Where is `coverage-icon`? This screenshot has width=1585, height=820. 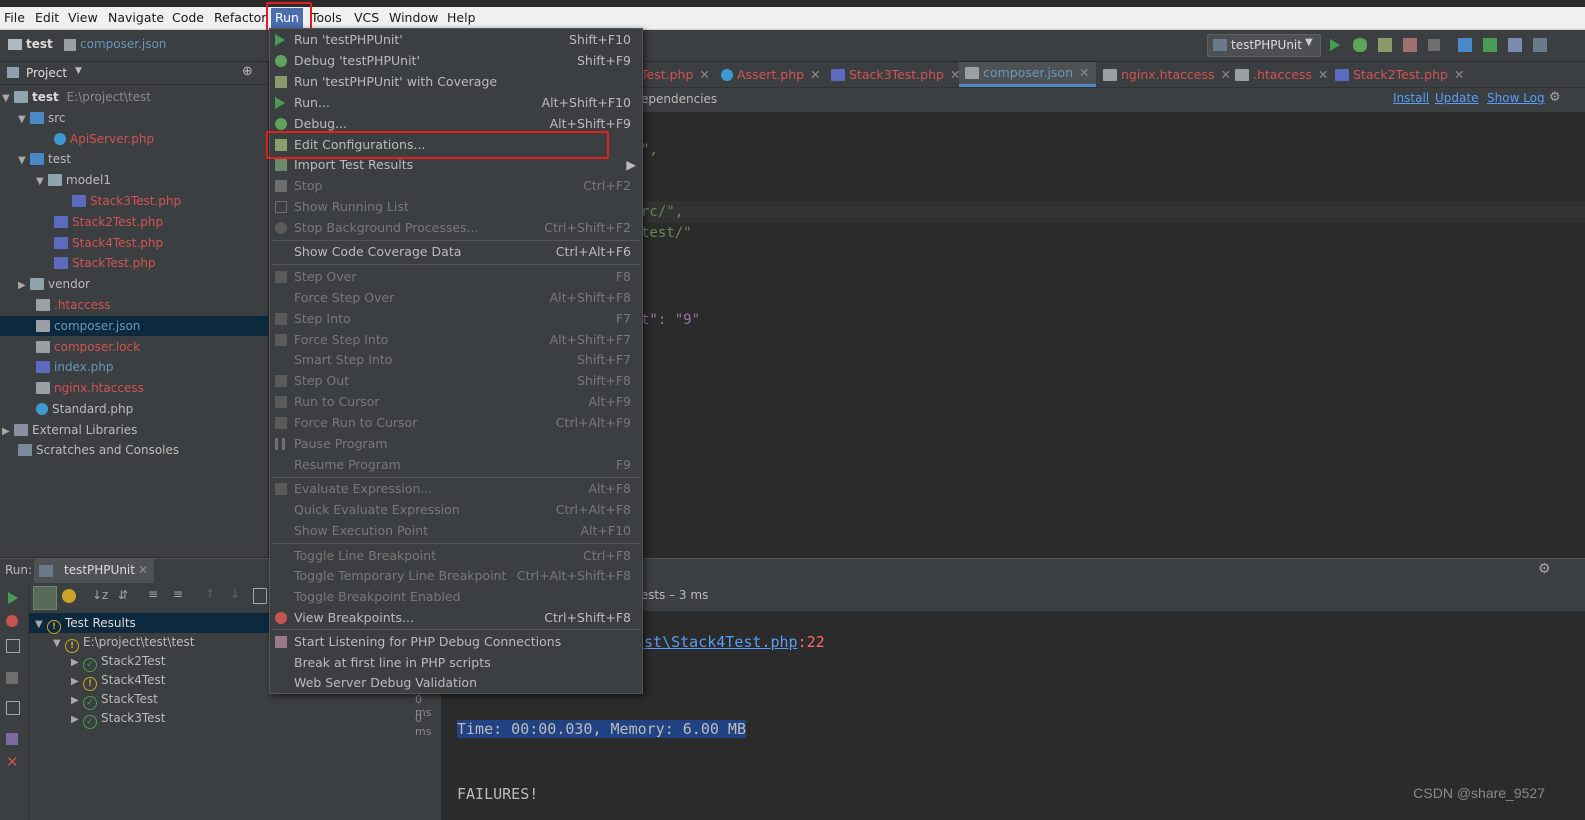 coverage-icon is located at coordinates (1385, 45).